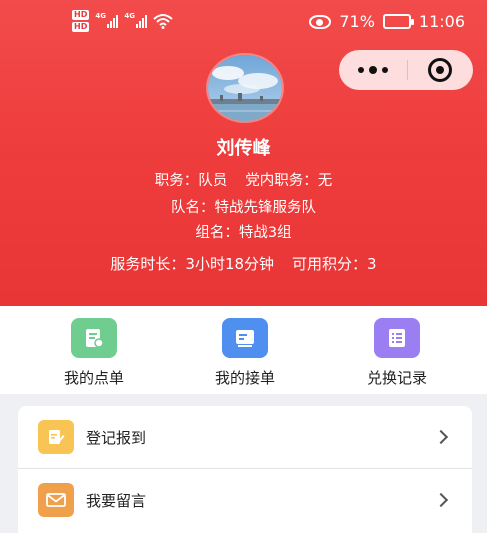 This screenshot has height=533, width=487. Describe the element at coordinates (192, 264) in the screenshot. I see `service-hours: 服务时长：3小时18分钟` at that location.